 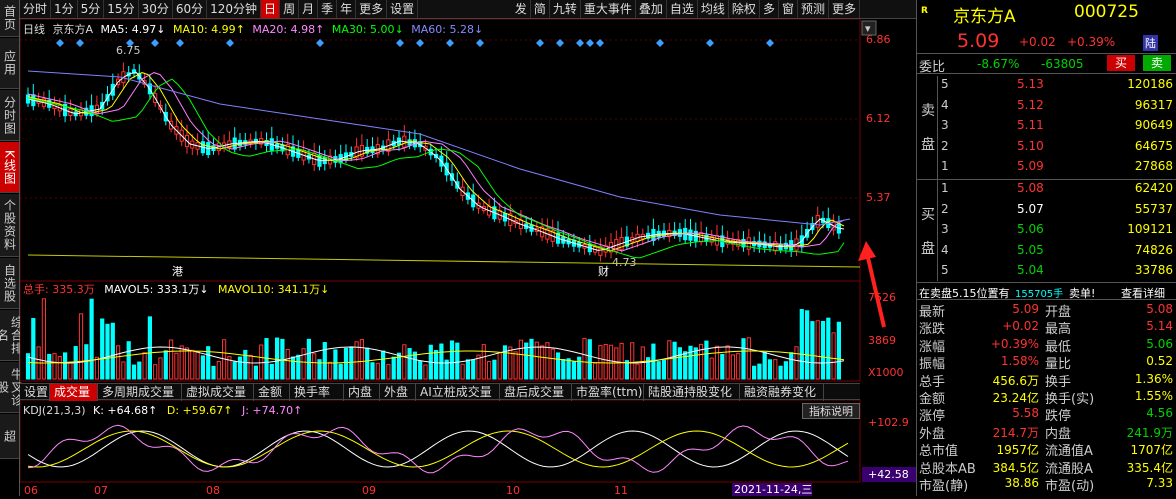 What do you see at coordinates (1069, 452) in the screenshot?
I see `stat-label: 流通值A` at bounding box center [1069, 452].